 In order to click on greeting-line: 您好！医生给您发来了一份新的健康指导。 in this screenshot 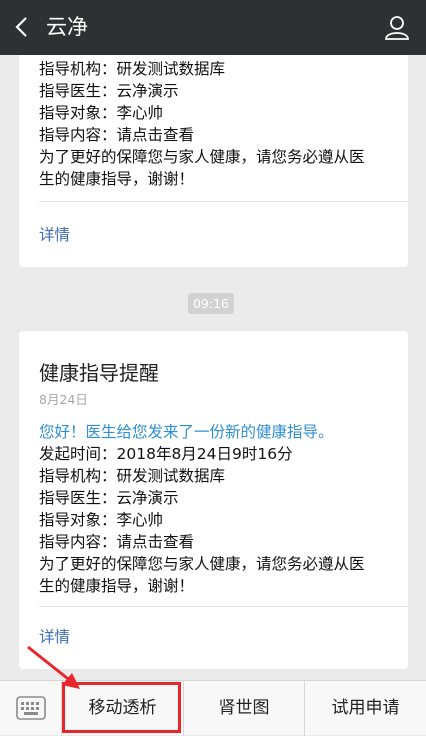, I will do `click(186, 432)`.